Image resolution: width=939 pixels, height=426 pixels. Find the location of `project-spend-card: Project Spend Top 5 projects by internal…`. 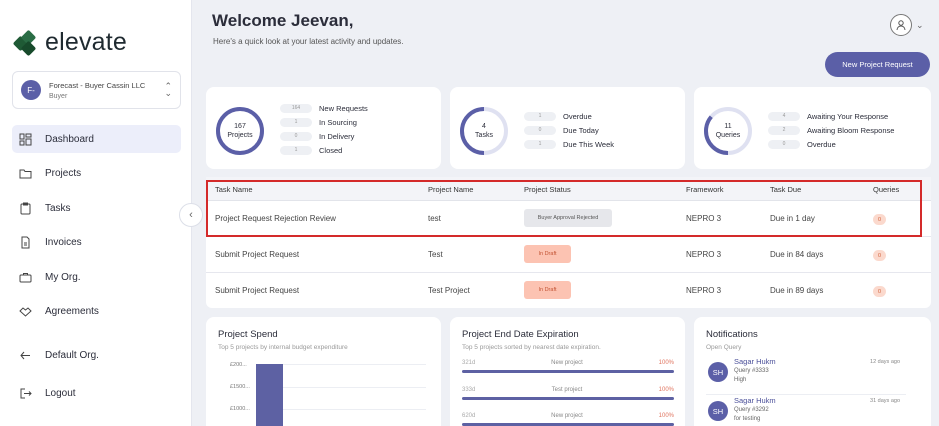

project-spend-card: Project Spend Top 5 projects by internal… is located at coordinates (323, 371).